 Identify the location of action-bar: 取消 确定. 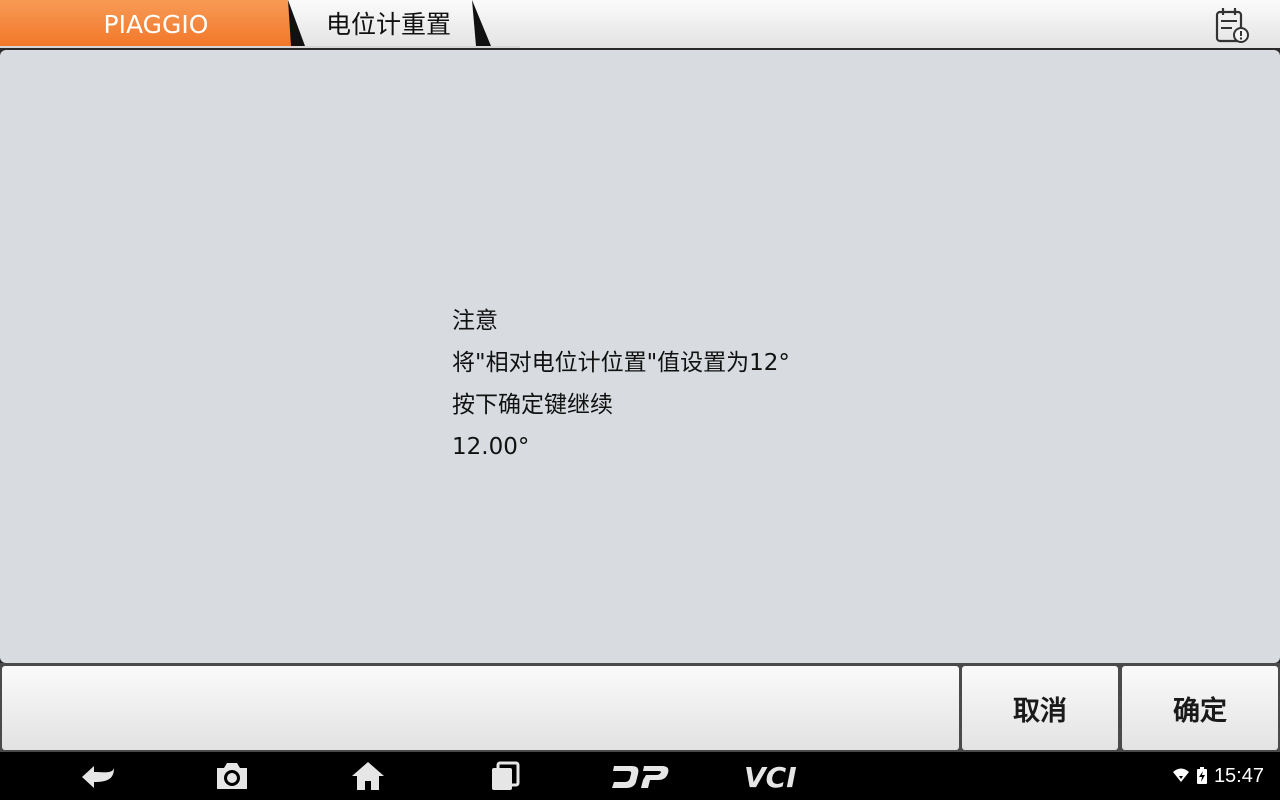
(640, 707).